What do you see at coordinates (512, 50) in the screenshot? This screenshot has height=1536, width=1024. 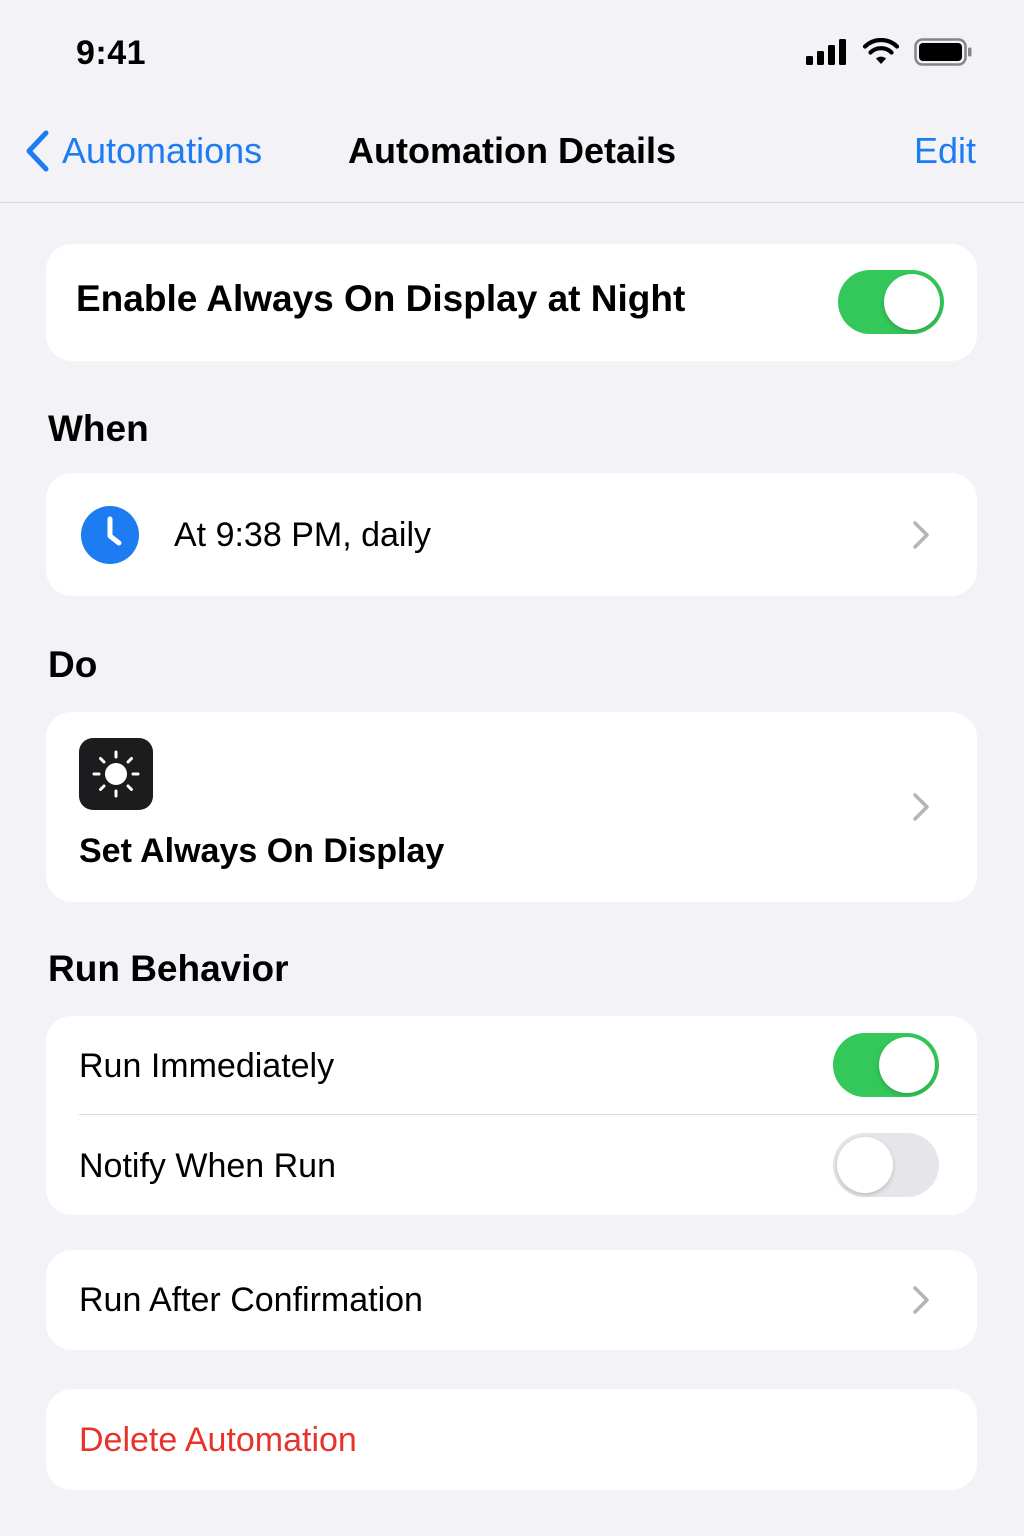 I see `status-bar: 9:41` at bounding box center [512, 50].